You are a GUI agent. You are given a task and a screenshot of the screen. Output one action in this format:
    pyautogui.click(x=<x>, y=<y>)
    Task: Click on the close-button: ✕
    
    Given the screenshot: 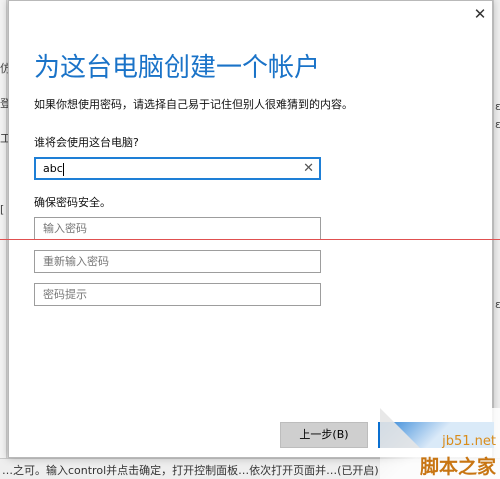 What is the action you would take?
    pyautogui.click(x=480, y=14)
    